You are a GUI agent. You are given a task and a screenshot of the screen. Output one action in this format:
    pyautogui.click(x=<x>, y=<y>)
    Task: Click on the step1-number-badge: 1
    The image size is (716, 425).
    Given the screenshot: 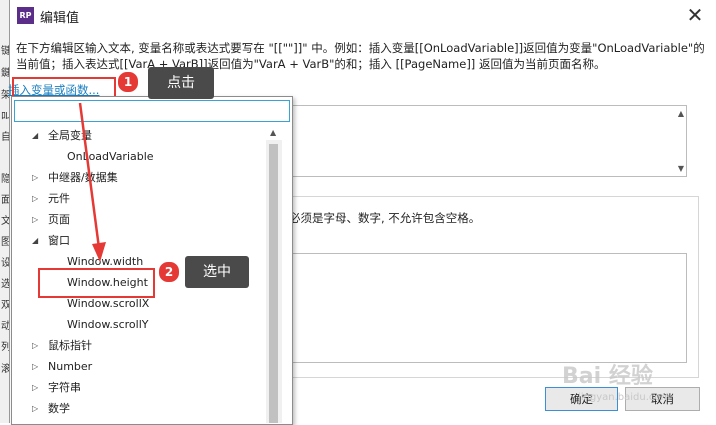 What is the action you would take?
    pyautogui.click(x=128, y=82)
    